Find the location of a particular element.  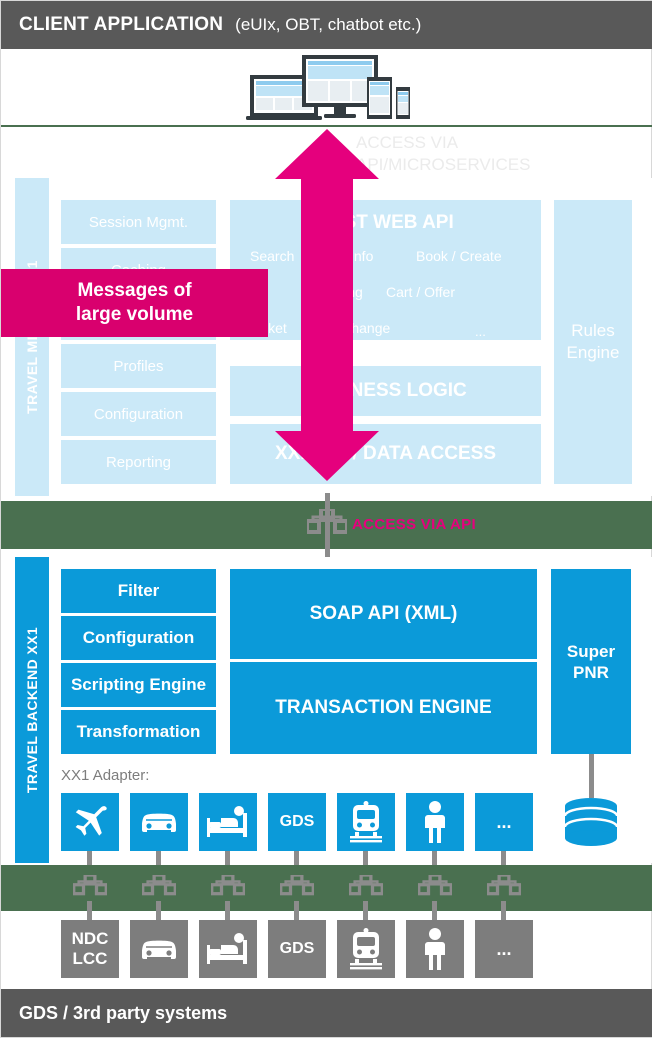

third-party-tile-train is located at coordinates (366, 949).